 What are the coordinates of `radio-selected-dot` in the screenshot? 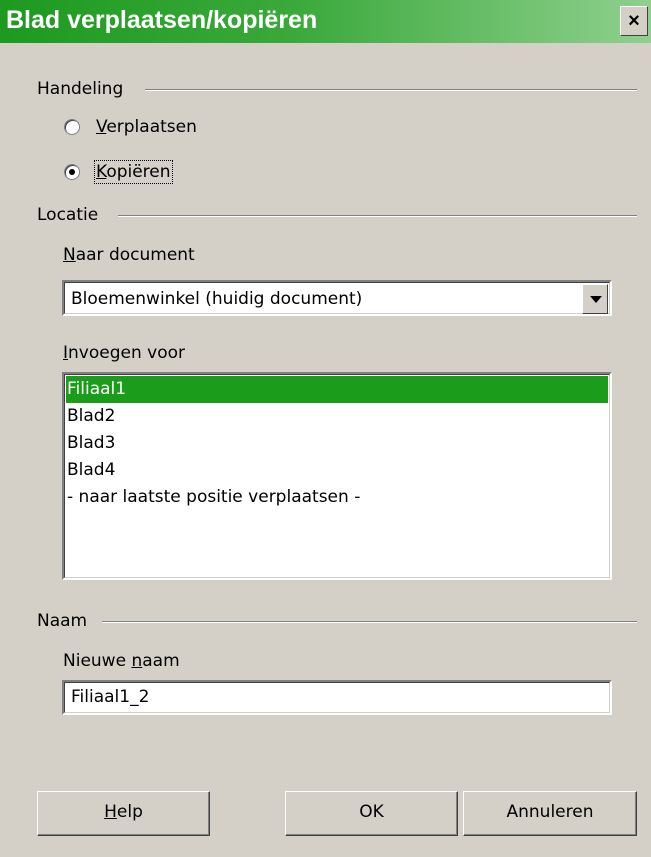 It's located at (72, 172).